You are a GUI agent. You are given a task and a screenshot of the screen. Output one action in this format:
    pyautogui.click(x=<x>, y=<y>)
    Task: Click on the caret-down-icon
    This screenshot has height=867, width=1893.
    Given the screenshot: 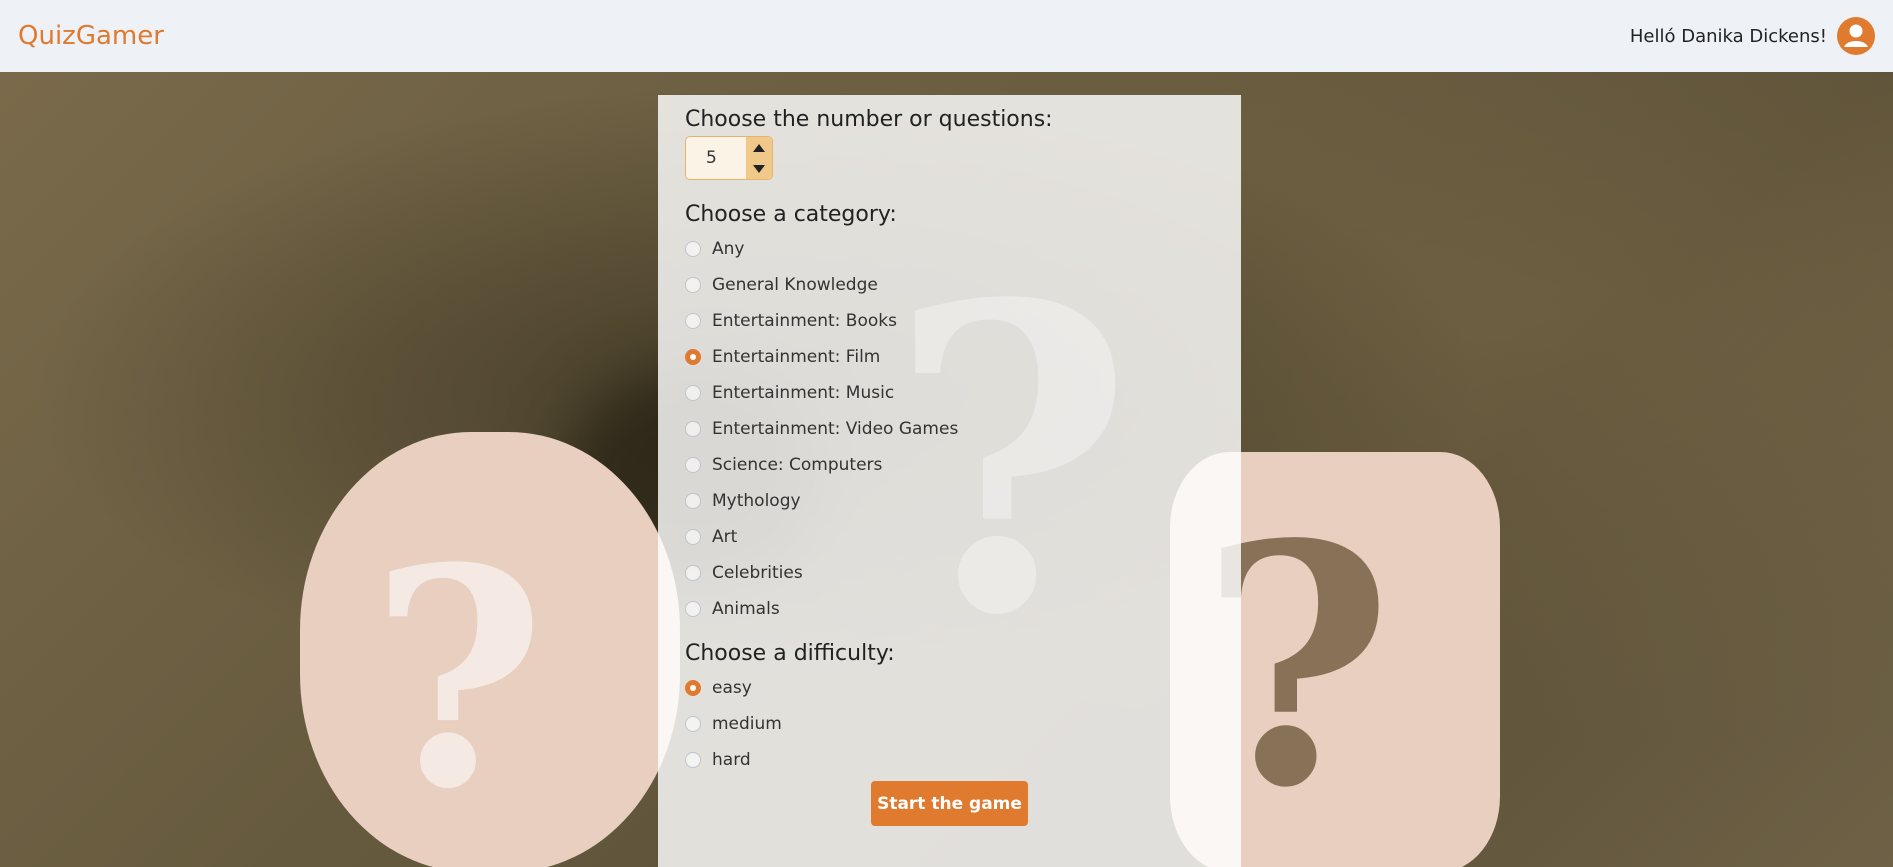 What is the action you would take?
    pyautogui.click(x=759, y=168)
    